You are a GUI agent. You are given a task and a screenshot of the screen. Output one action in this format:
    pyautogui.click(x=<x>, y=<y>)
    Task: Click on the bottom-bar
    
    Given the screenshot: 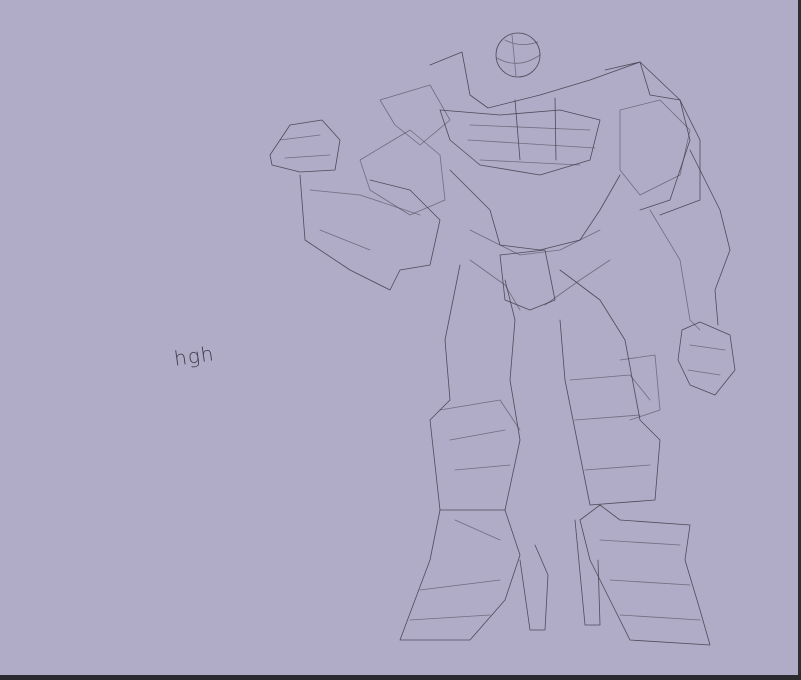 What is the action you would take?
    pyautogui.click(x=400, y=677)
    